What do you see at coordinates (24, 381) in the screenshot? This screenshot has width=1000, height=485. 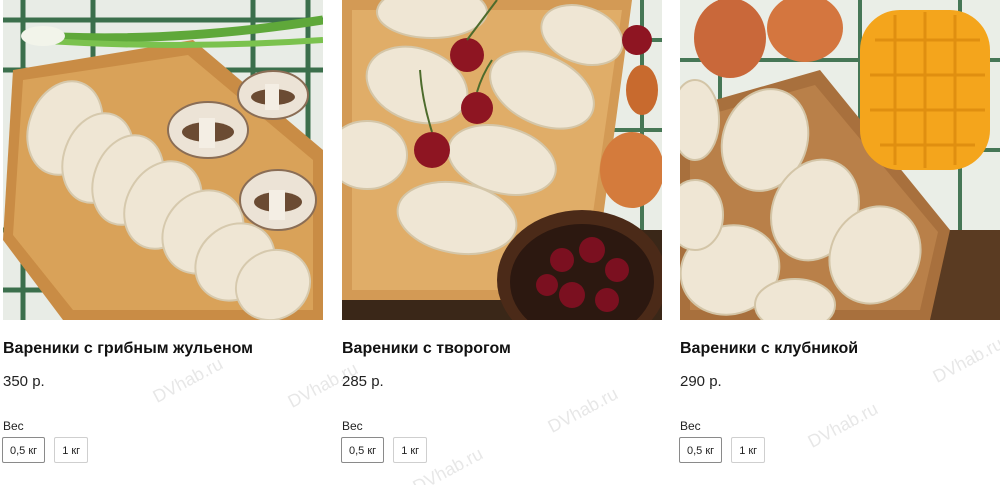 I see `product-price: 350 р.` at bounding box center [24, 381].